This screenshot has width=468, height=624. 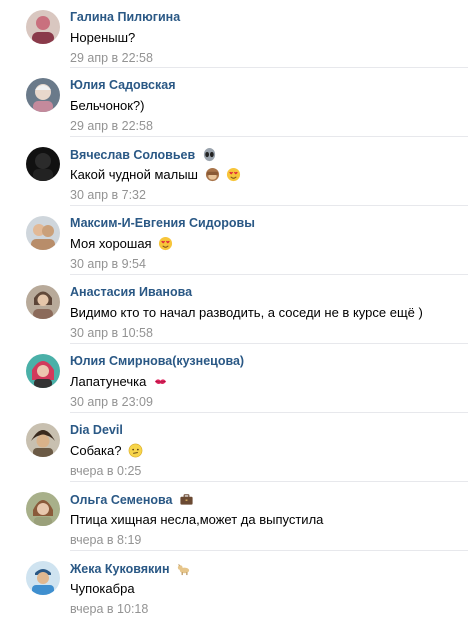 I want to click on comment-text: Собака?, so click(x=106, y=450).